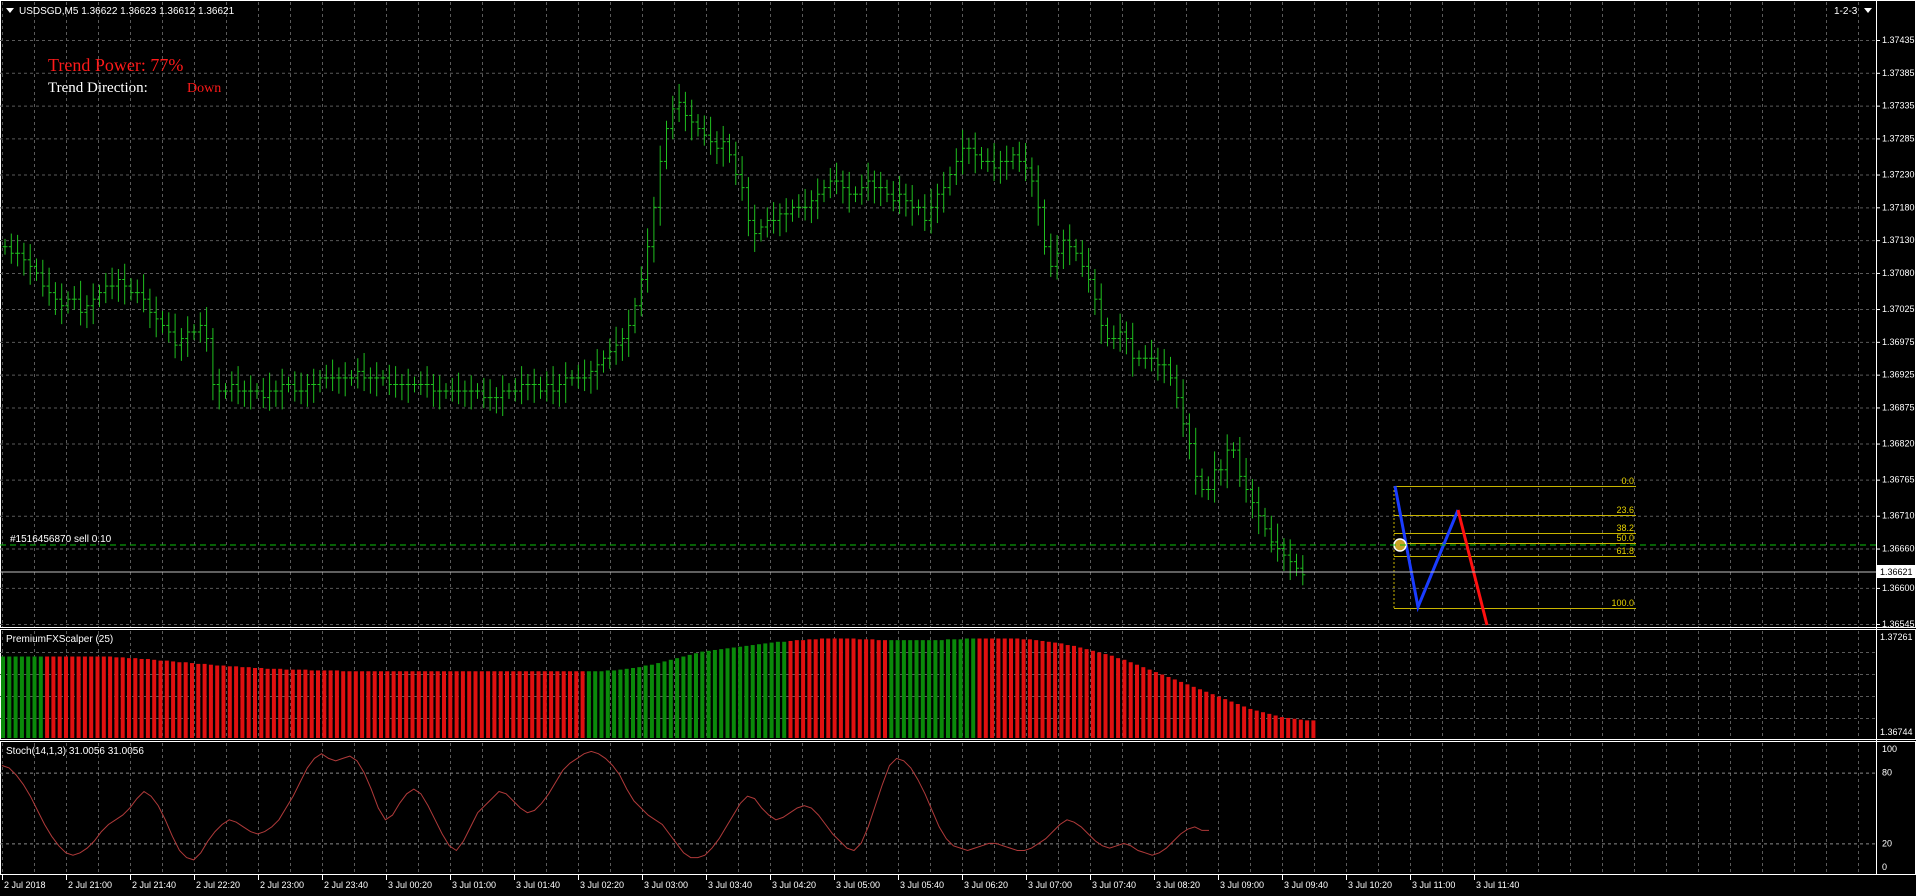  What do you see at coordinates (346, 885) in the screenshot?
I see `time-label: 2 Jul 23:40` at bounding box center [346, 885].